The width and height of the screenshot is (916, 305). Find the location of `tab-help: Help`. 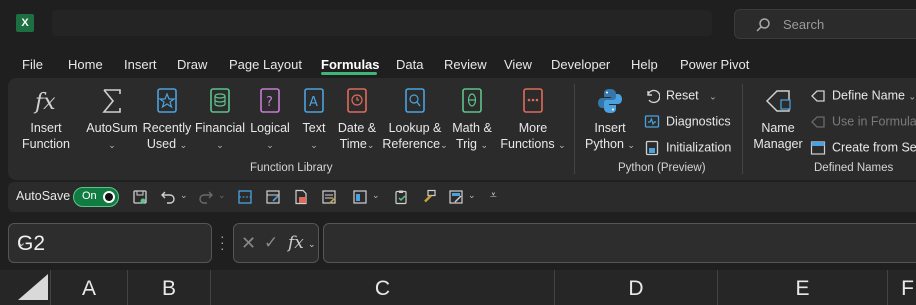

tab-help: Help is located at coordinates (644, 64).